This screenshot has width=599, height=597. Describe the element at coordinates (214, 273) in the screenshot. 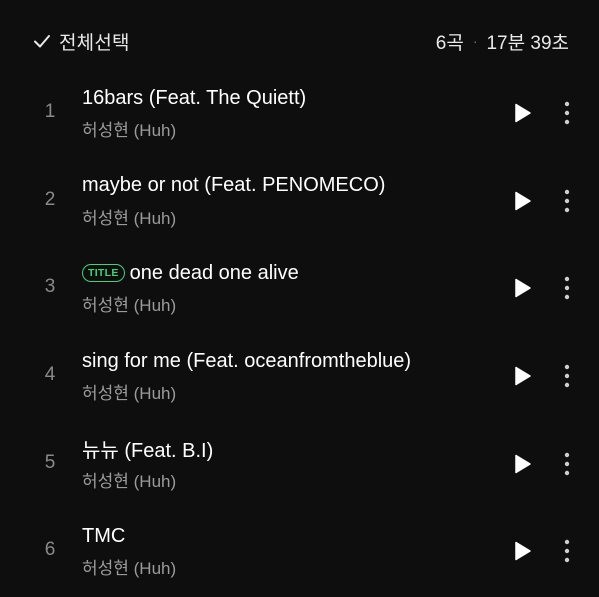

I see `track-title: one dead one alive` at that location.